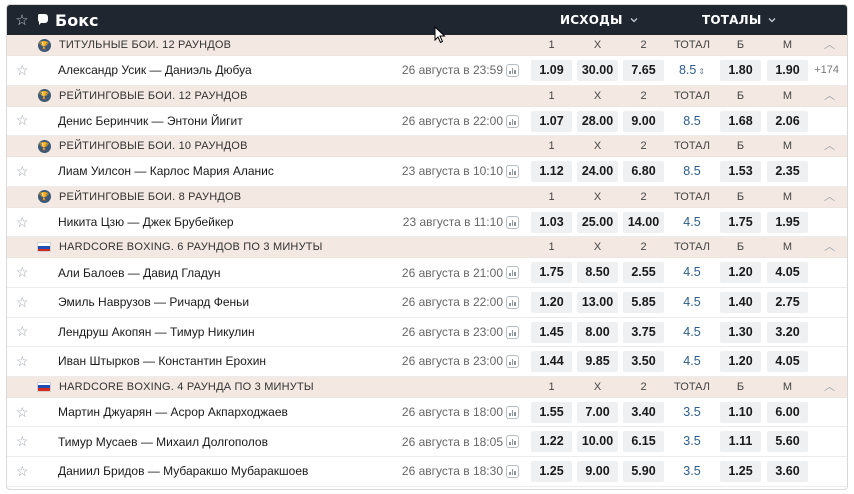 This screenshot has height=494, width=854. Describe the element at coordinates (643, 471) in the screenshot. I see `odd-away: 5.90` at that location.